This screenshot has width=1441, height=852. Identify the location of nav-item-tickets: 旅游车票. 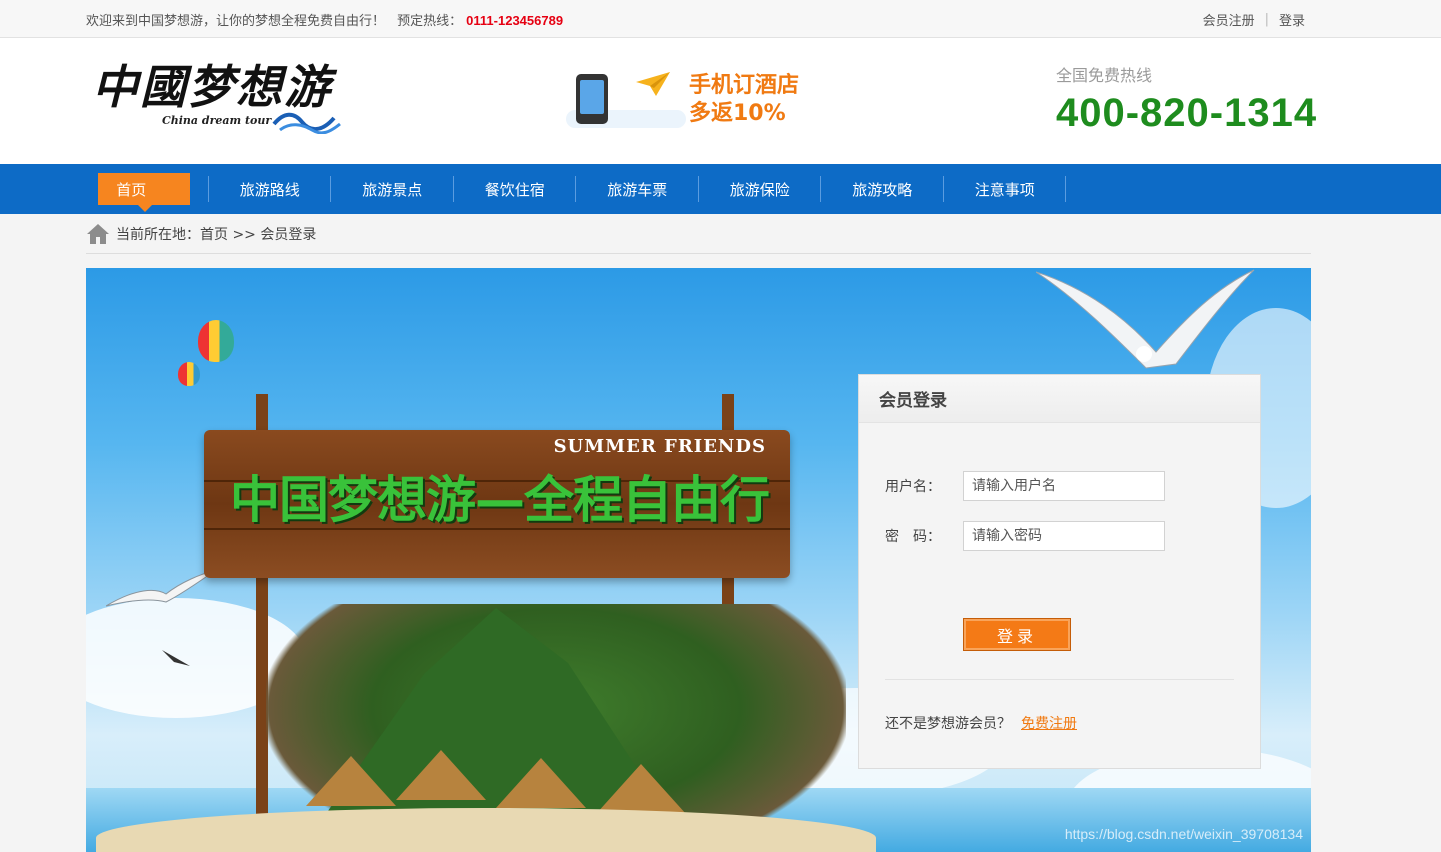
(637, 189).